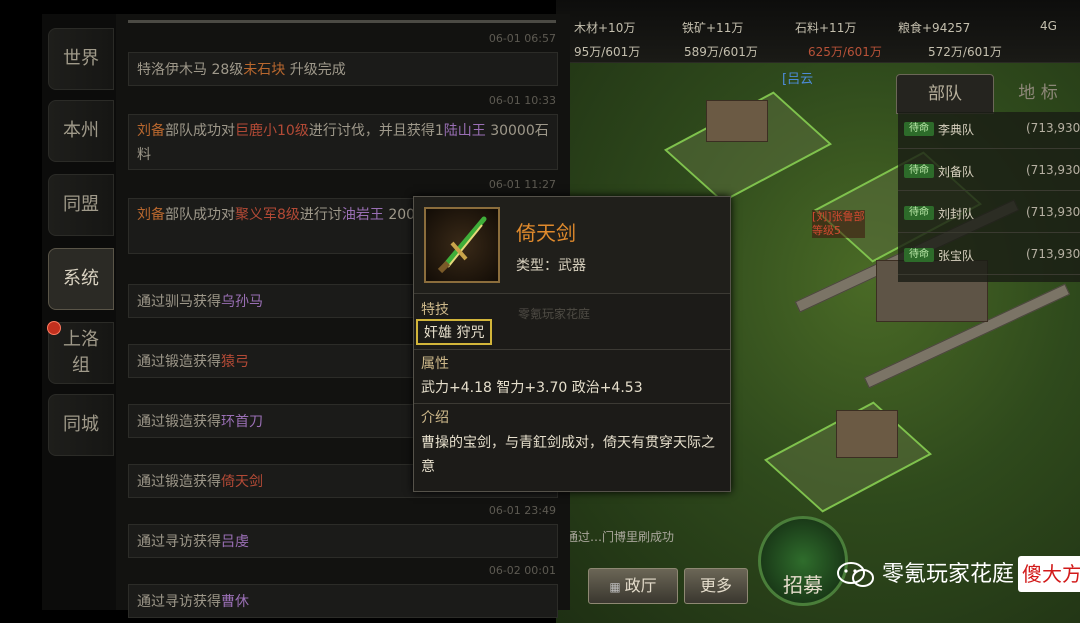 This screenshot has height=623, width=1080. What do you see at coordinates (272, 131) in the screenshot?
I see `message-segment: 巨鹿小10级` at bounding box center [272, 131].